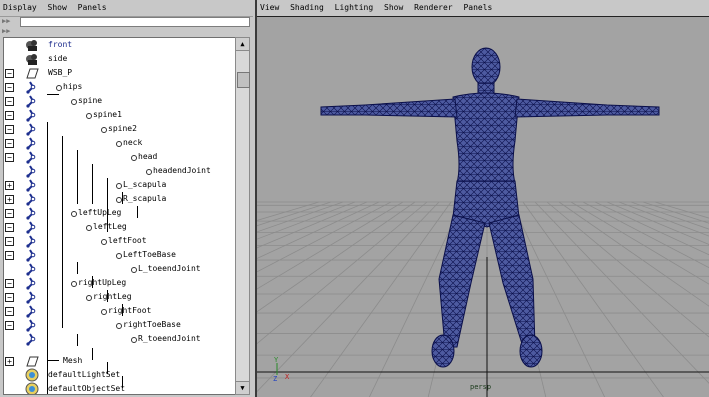 Image resolution: width=709 pixels, height=397 pixels. I want to click on tree-item-rightfoot: − rightFoot, so click(120, 311).